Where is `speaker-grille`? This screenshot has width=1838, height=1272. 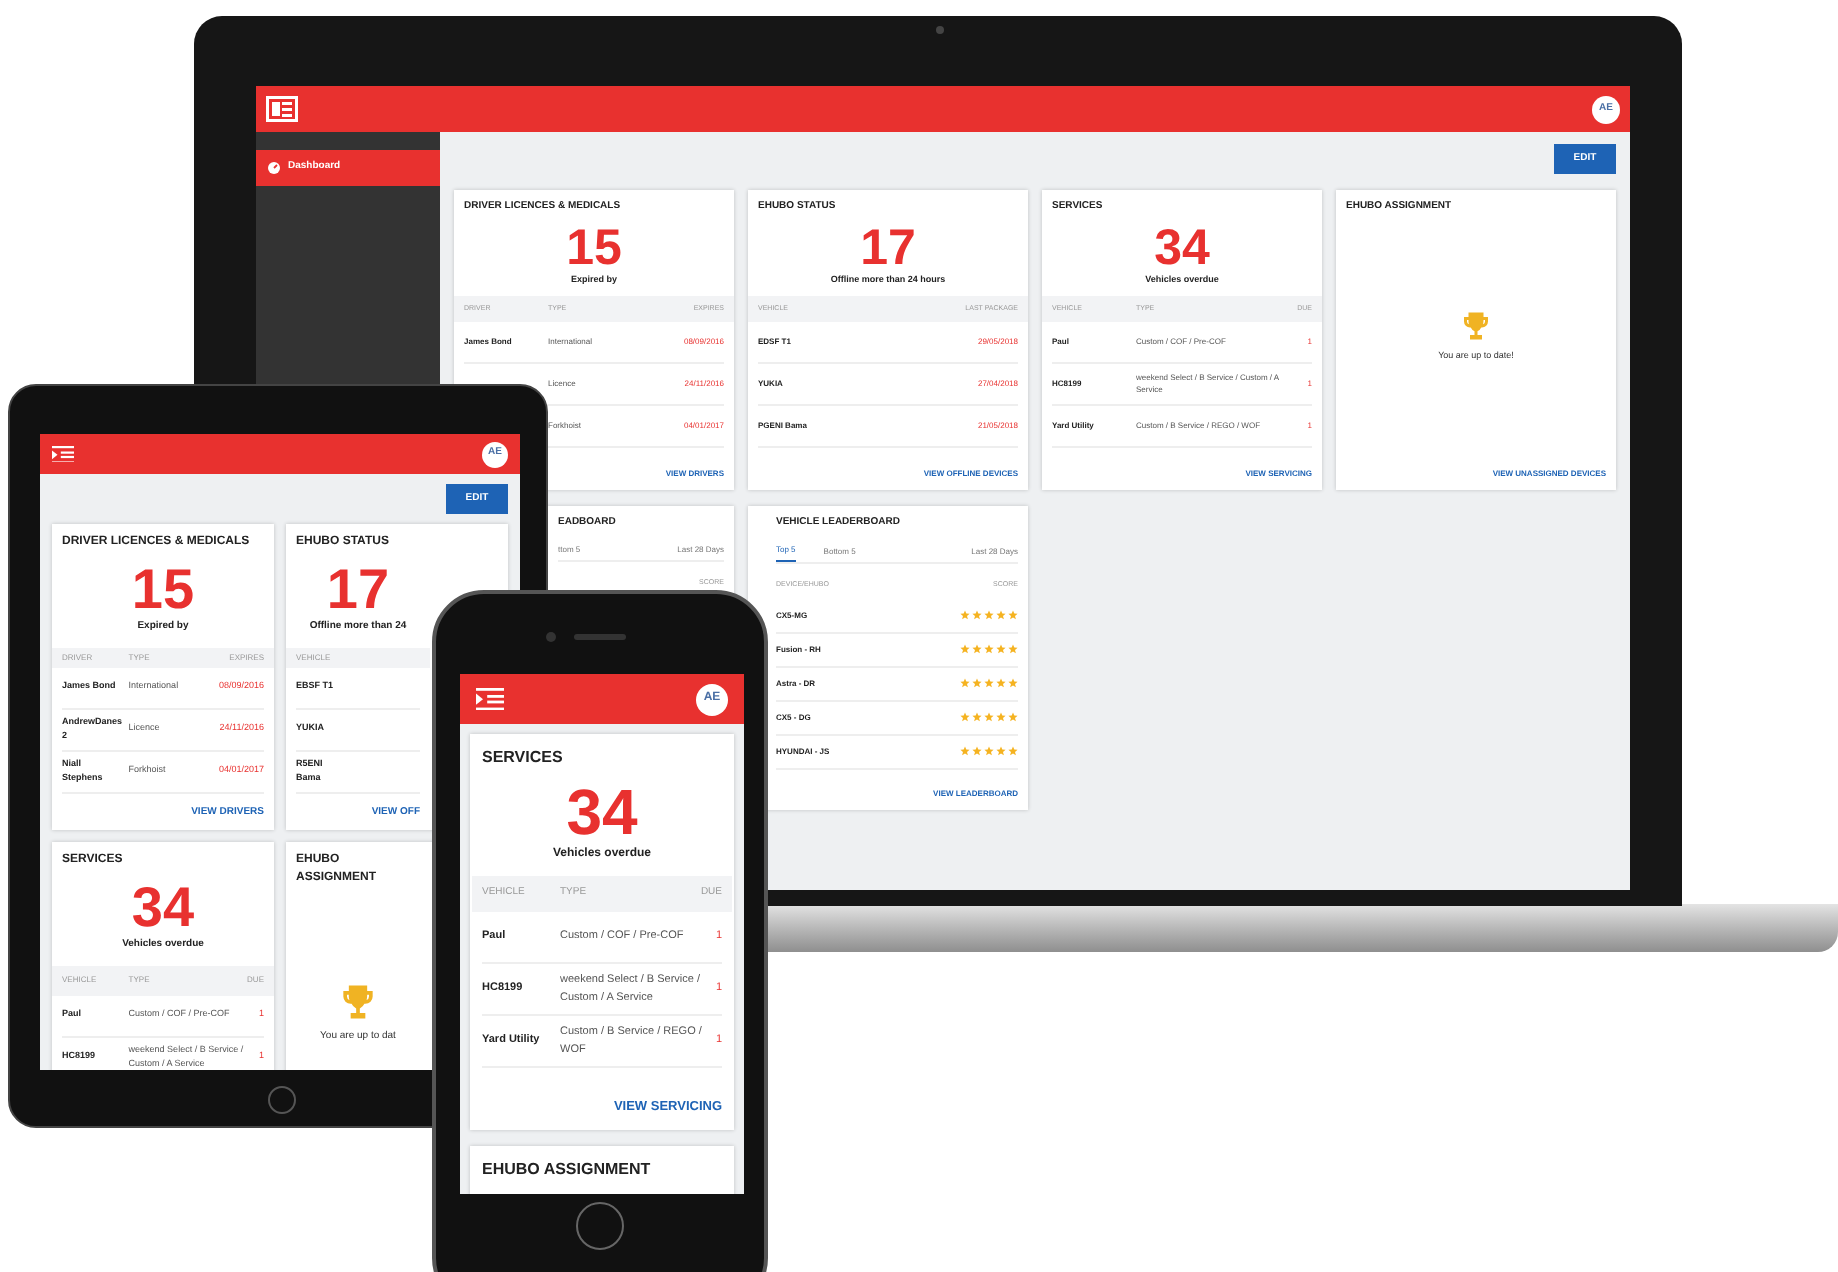 speaker-grille is located at coordinates (600, 637).